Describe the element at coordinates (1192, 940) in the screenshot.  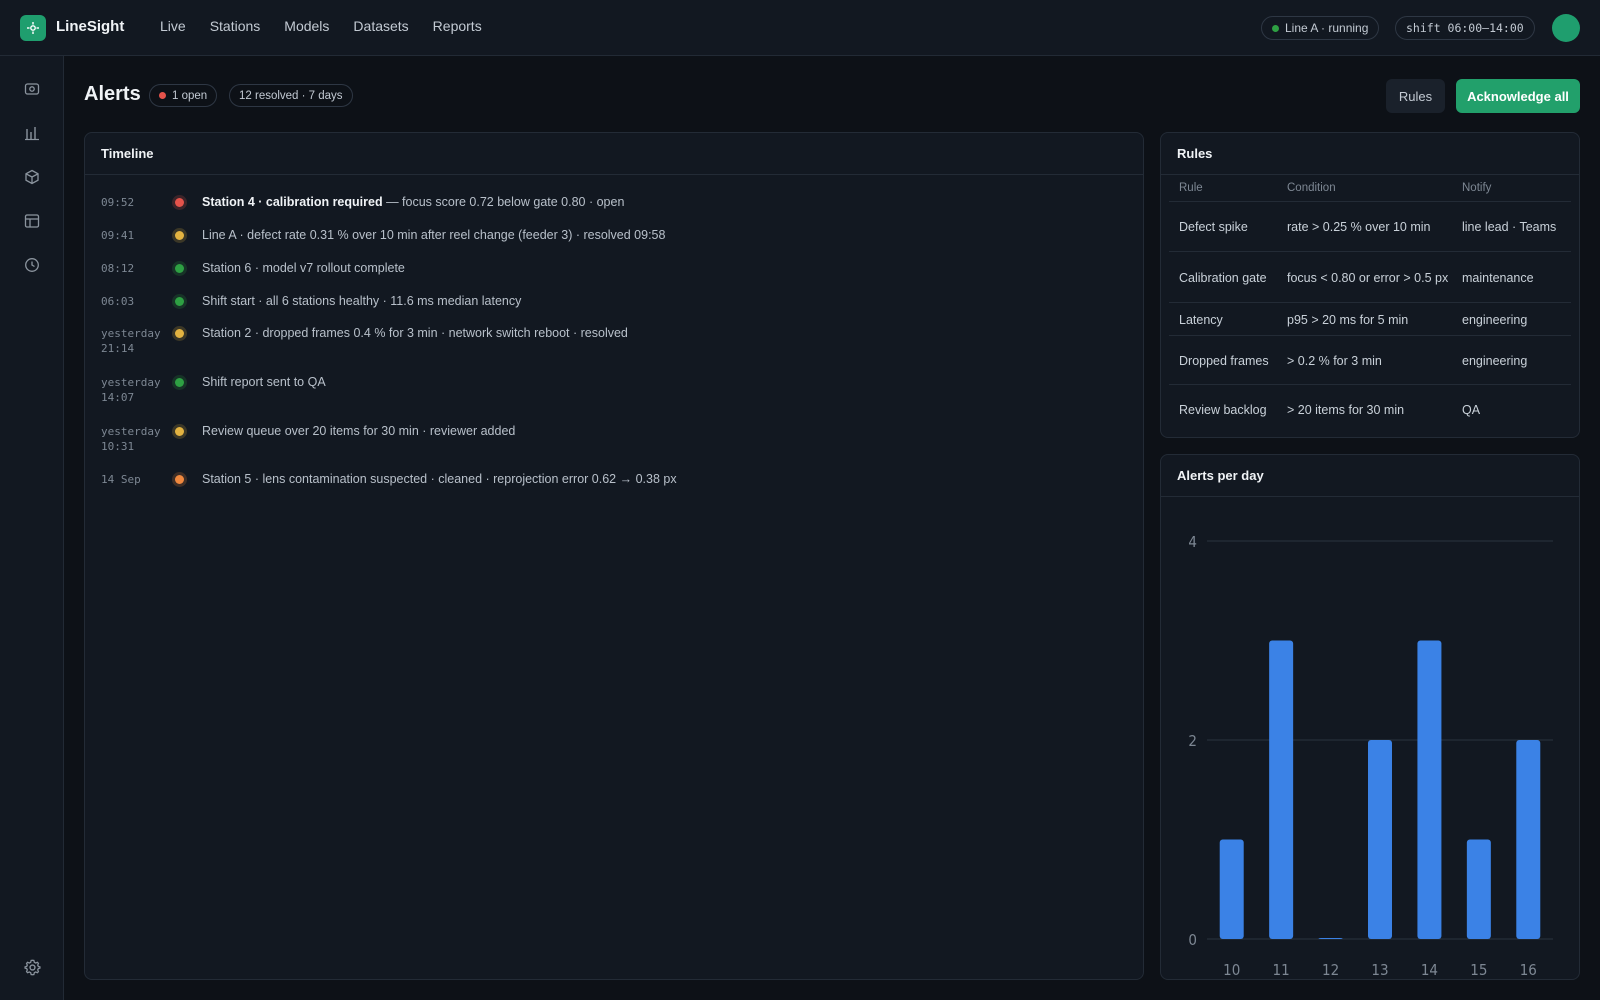
I see `y-tick-label: 0` at that location.